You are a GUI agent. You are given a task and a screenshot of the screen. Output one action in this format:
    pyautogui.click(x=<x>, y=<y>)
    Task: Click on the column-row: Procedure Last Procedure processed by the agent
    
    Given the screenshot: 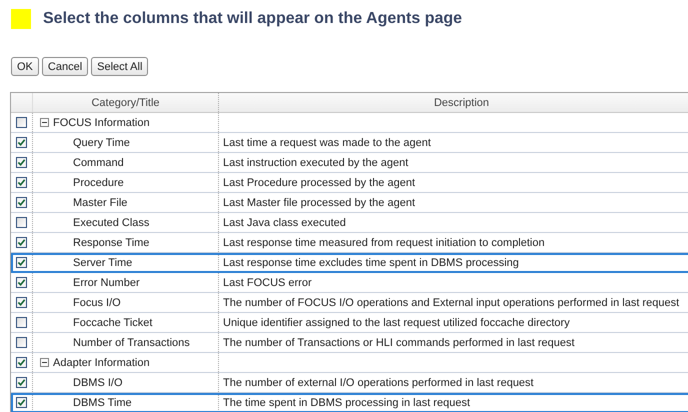 What is the action you would take?
    pyautogui.click(x=349, y=183)
    